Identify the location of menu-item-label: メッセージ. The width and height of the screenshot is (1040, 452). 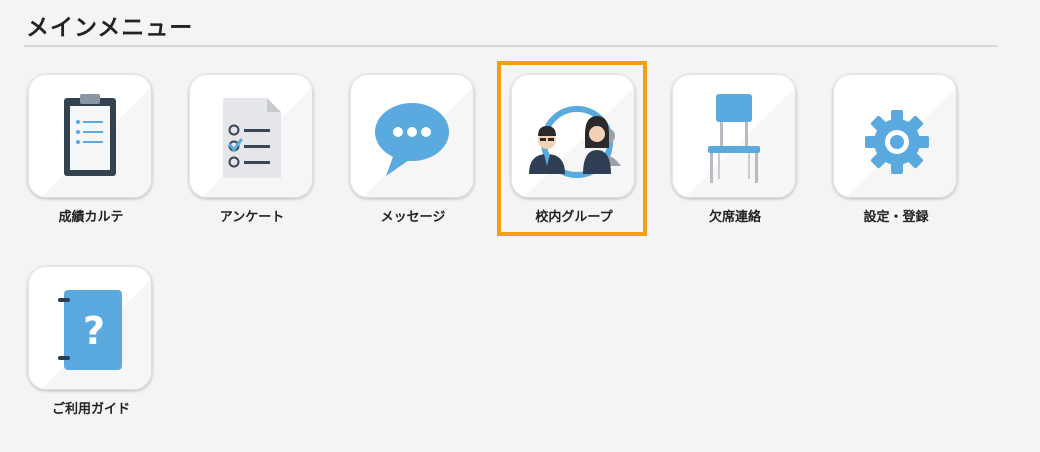
(413, 217).